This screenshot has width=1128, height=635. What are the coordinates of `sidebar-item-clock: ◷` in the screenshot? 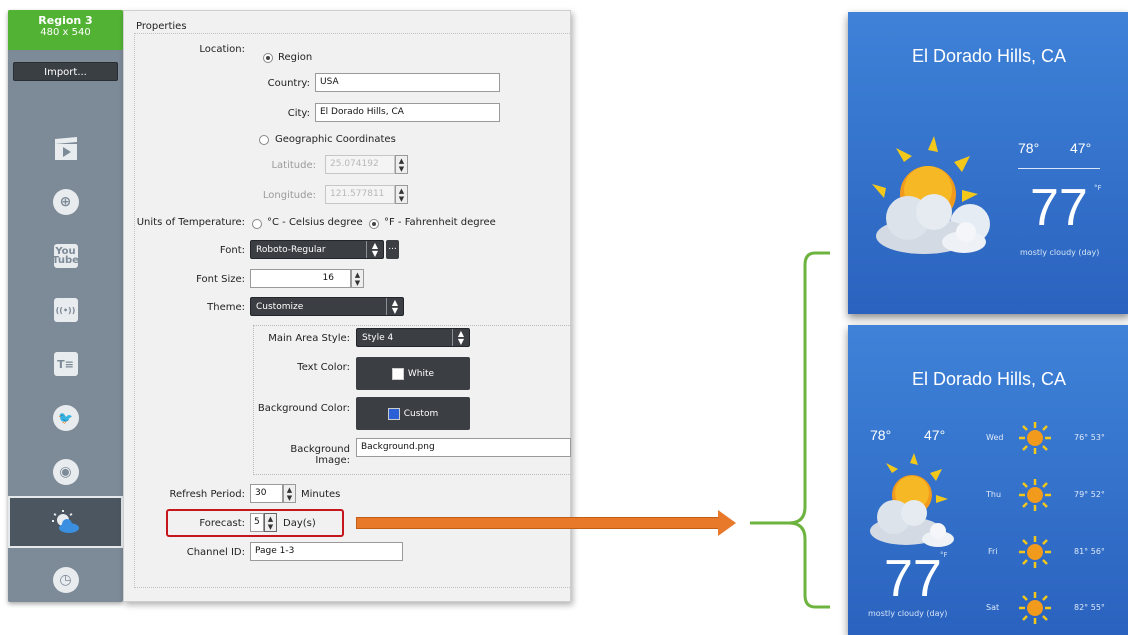 It's located at (65, 579).